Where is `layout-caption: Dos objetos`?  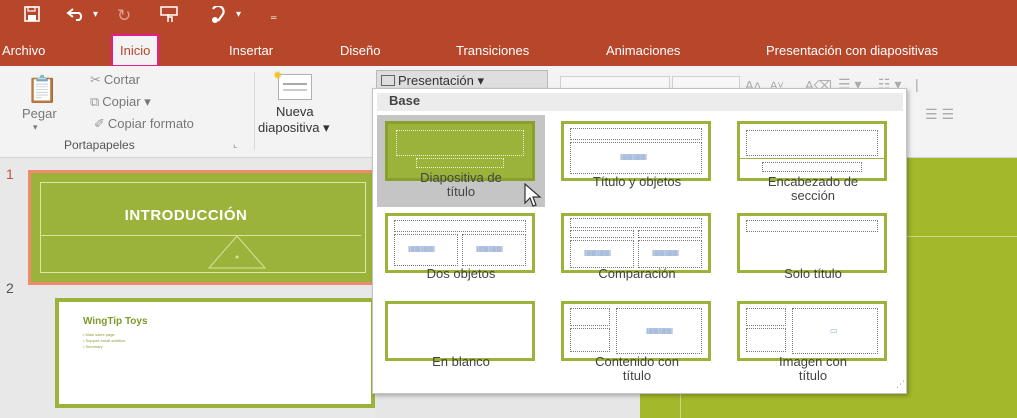
layout-caption: Dos objetos is located at coordinates (461, 273).